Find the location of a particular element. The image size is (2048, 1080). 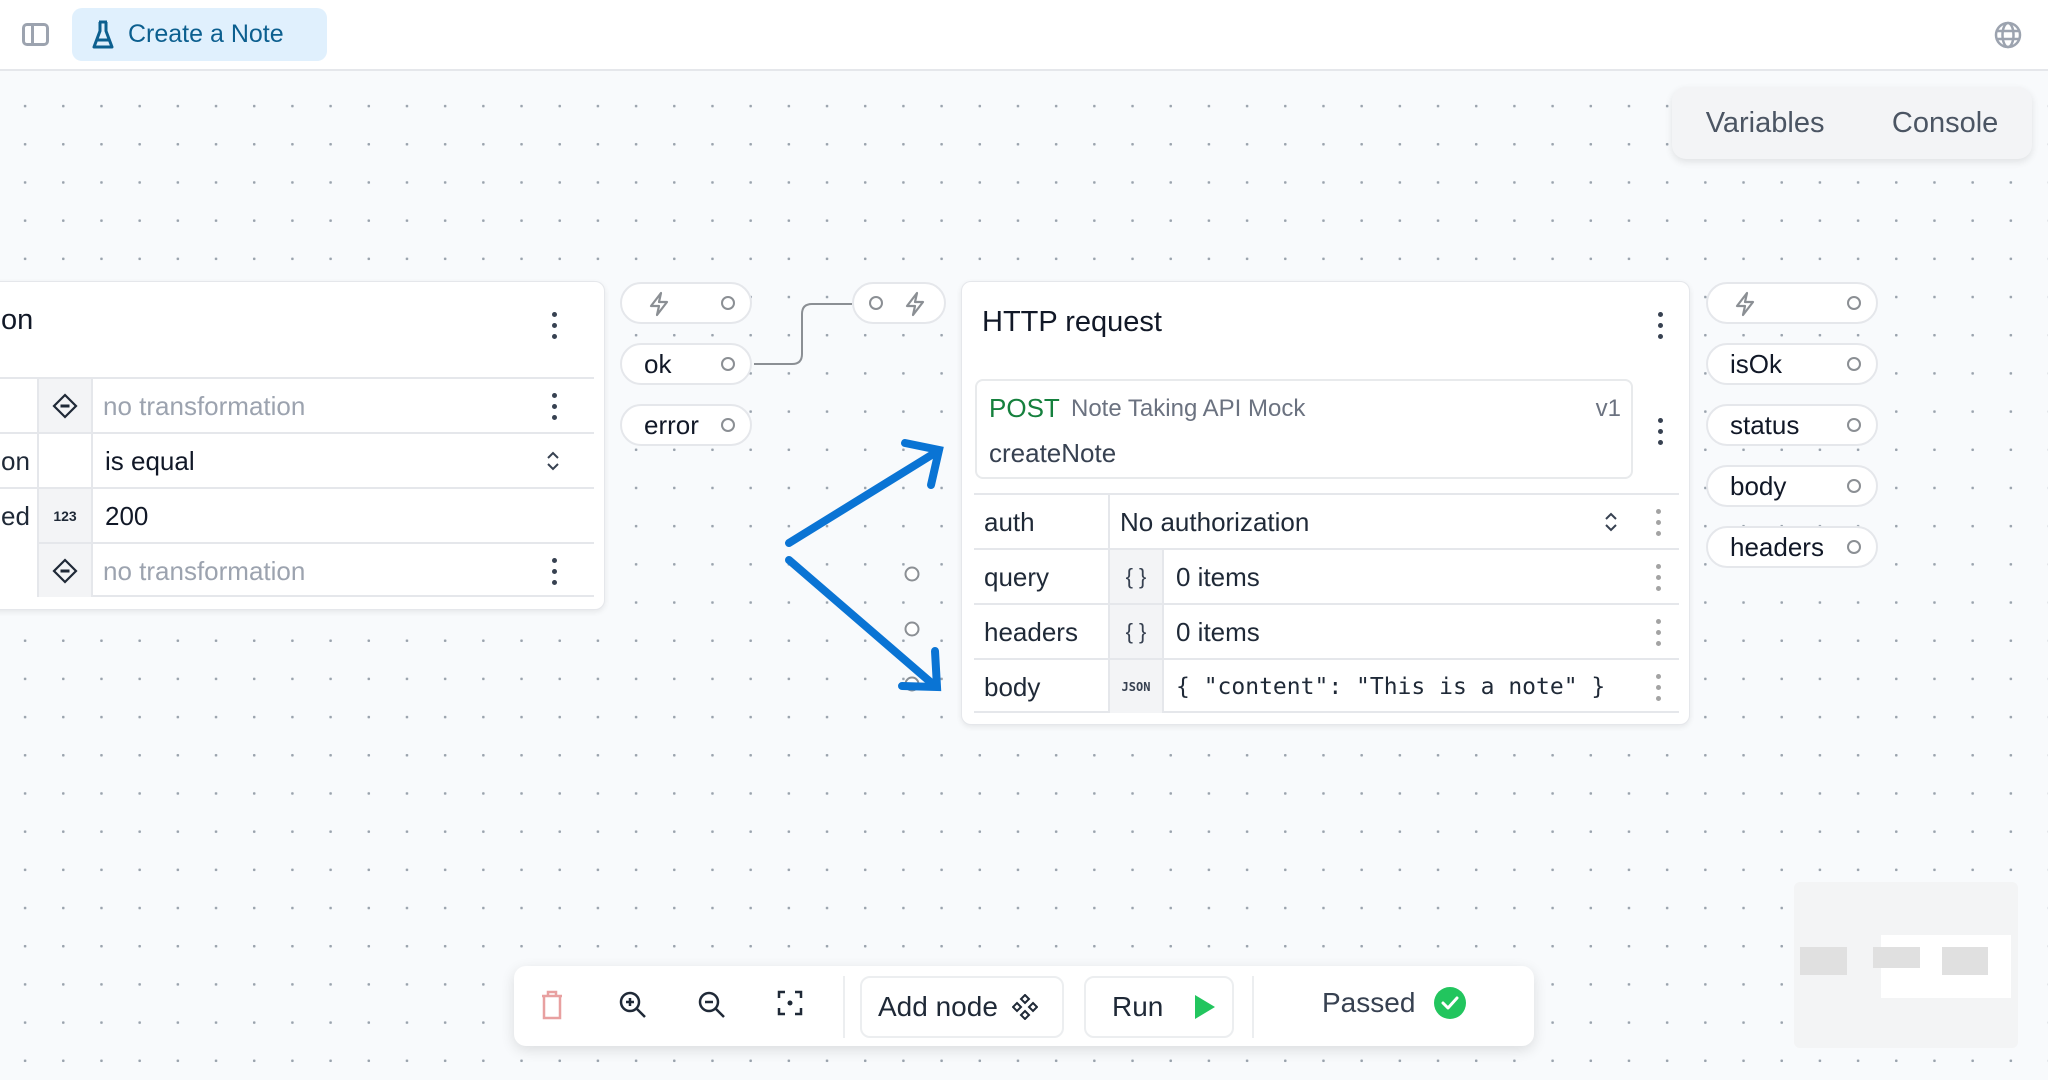

api-version: v1 is located at coordinates (1608, 408).